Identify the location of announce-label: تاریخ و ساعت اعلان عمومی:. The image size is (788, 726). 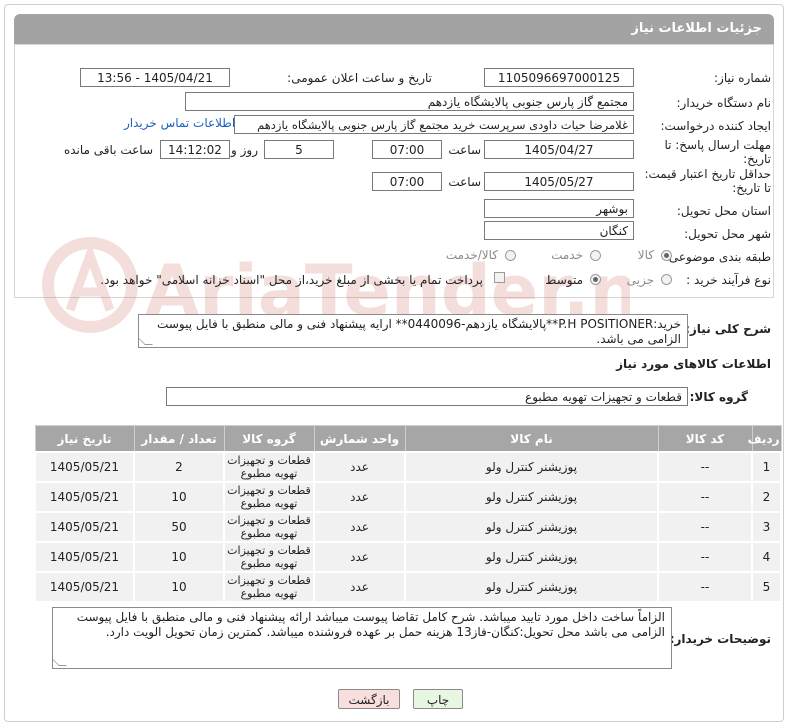
(359, 78).